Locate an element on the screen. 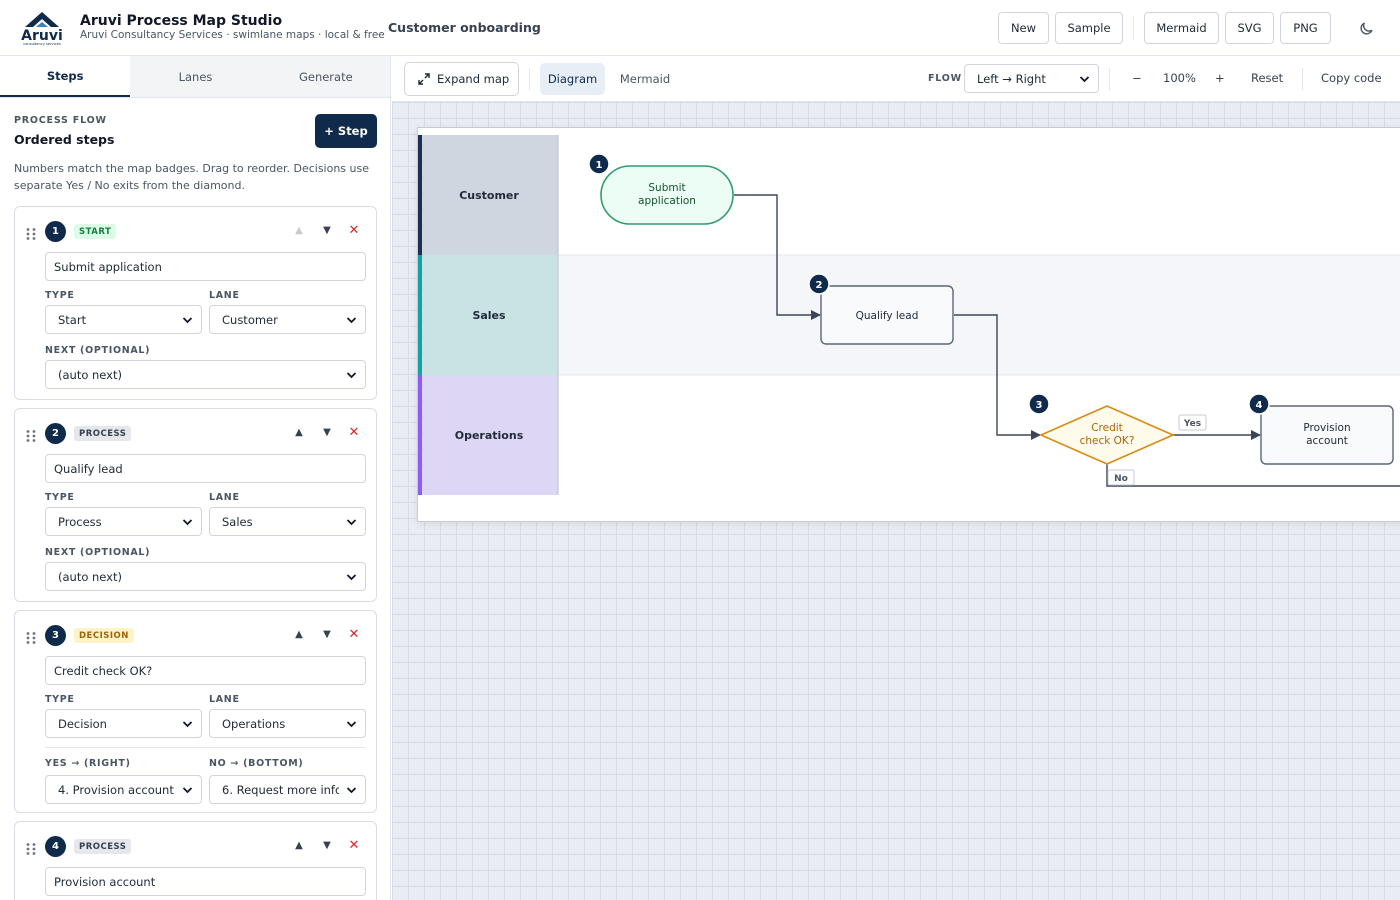  theme-toggle-button is located at coordinates (1367, 28).